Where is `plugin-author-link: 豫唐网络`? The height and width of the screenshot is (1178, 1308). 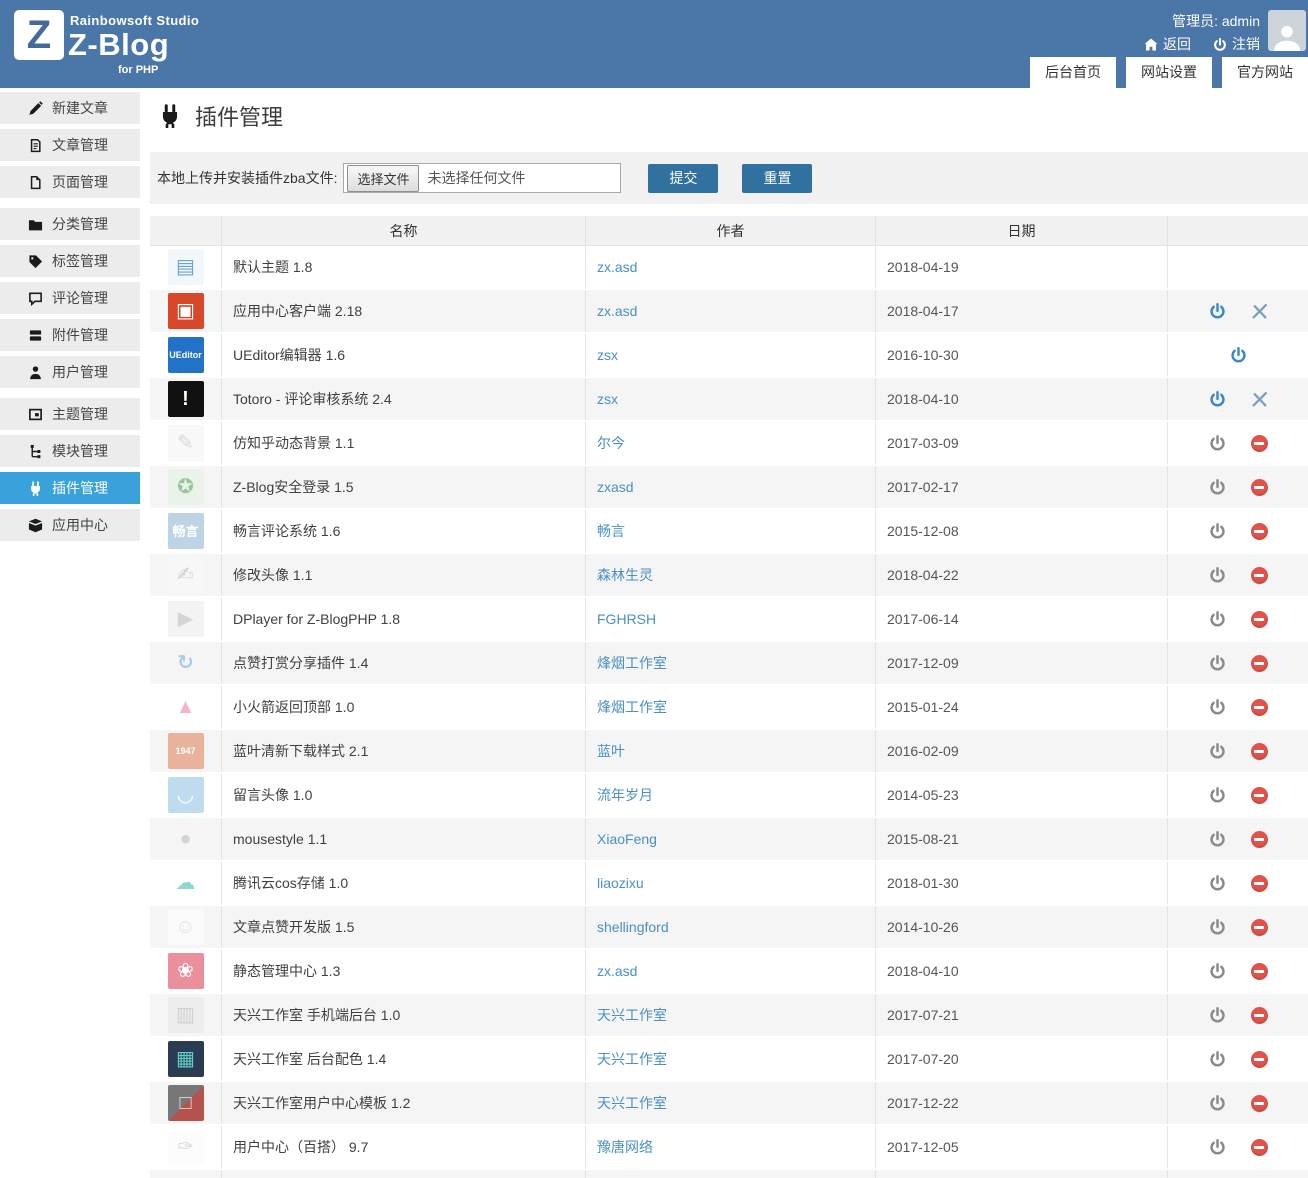
plugin-author-link: 豫唐网络 is located at coordinates (625, 1147).